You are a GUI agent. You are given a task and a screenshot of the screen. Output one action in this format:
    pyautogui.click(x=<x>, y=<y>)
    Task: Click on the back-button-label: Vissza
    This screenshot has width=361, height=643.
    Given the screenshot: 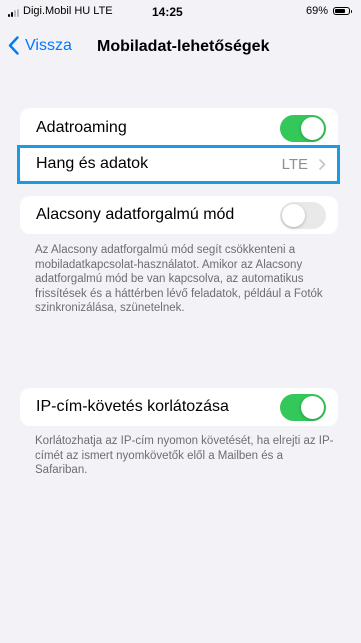 What is the action you would take?
    pyautogui.click(x=48, y=45)
    